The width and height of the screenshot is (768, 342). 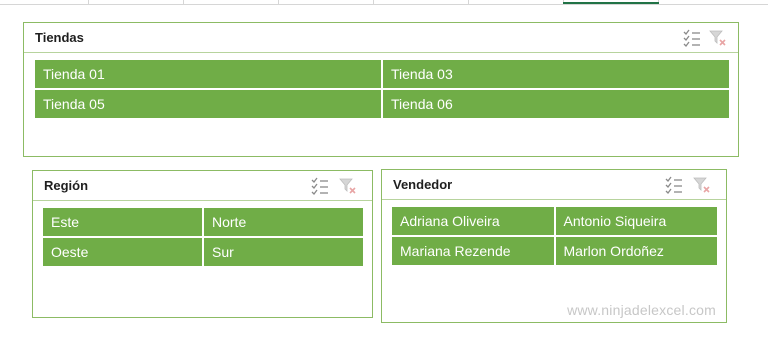 I want to click on slicer-item: Antonio Siqueira, so click(x=636, y=221).